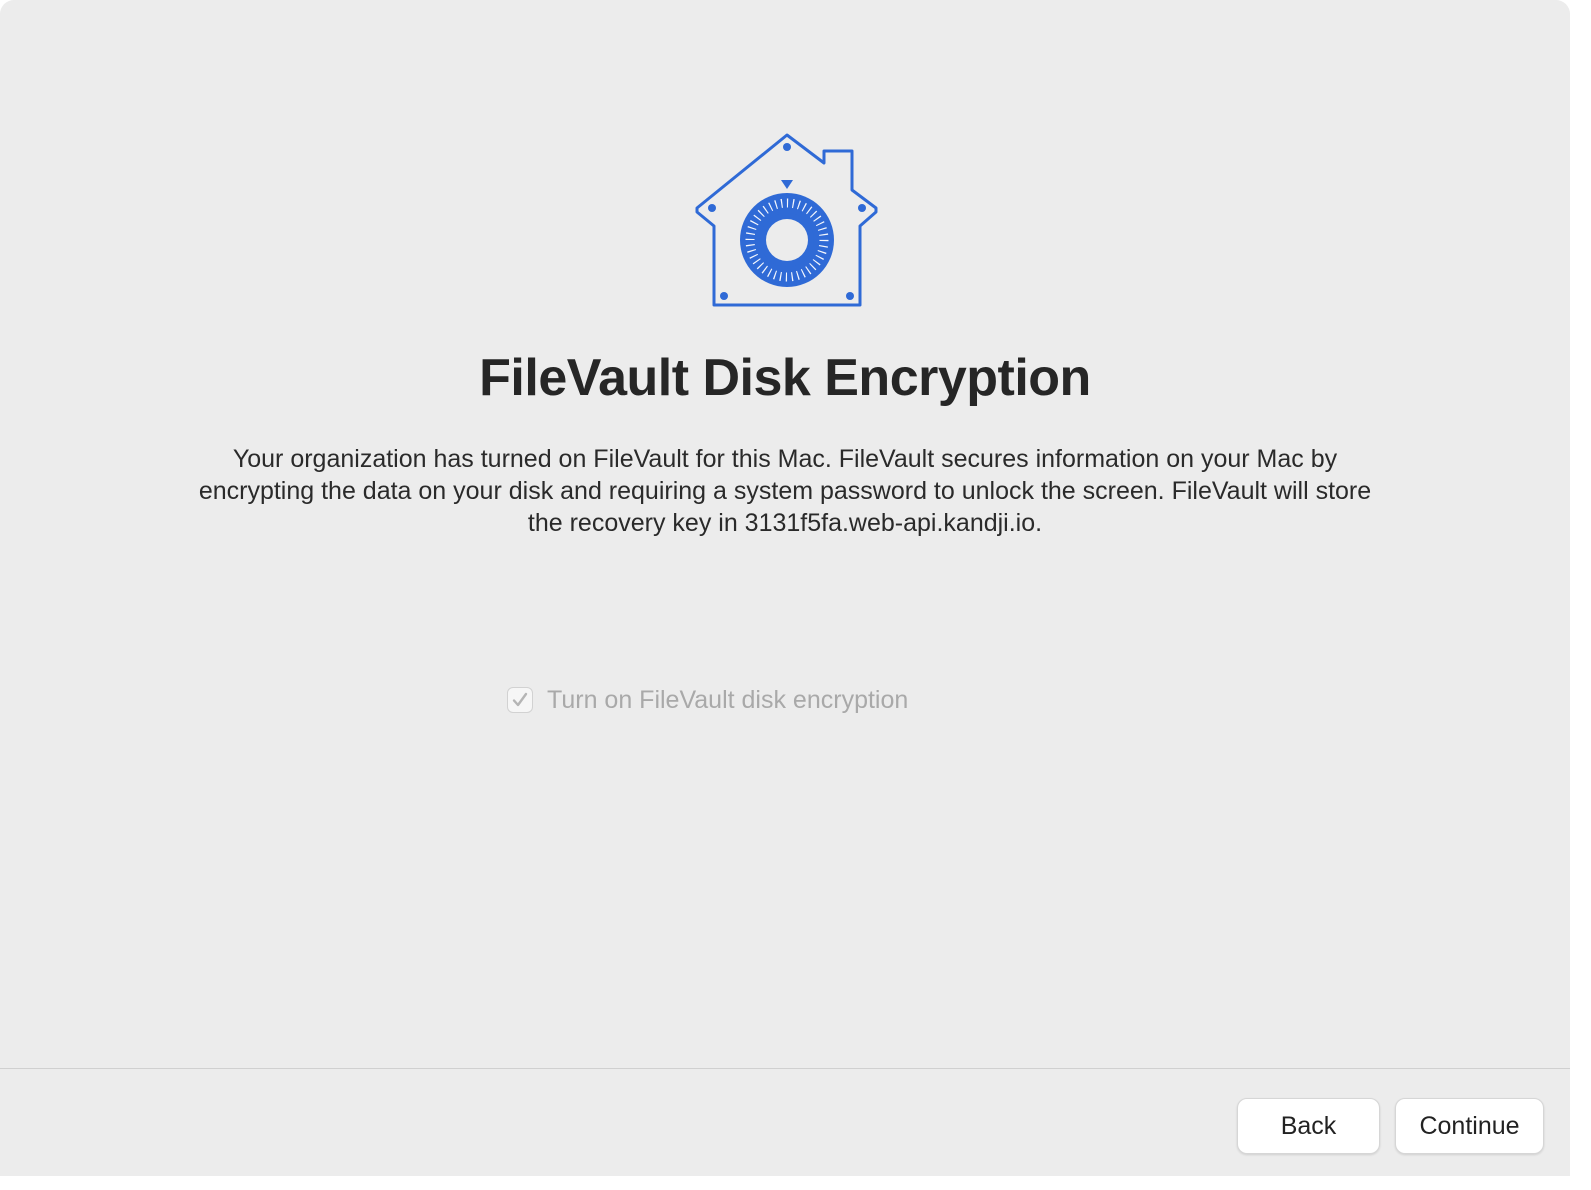  I want to click on continue-button: Continue, so click(1469, 1126).